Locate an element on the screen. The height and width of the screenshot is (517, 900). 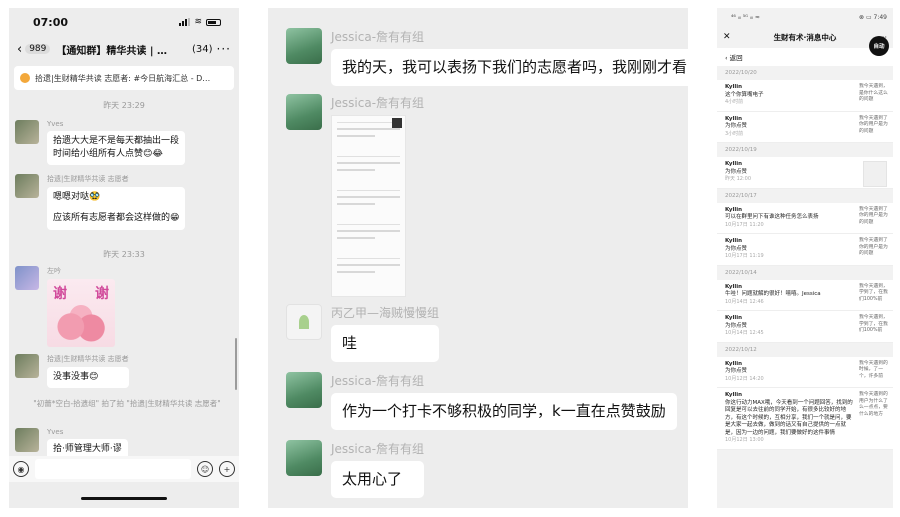
message-item: Kyllin 为你点赞 昨天 12:00 is located at coordinates (805, 173).